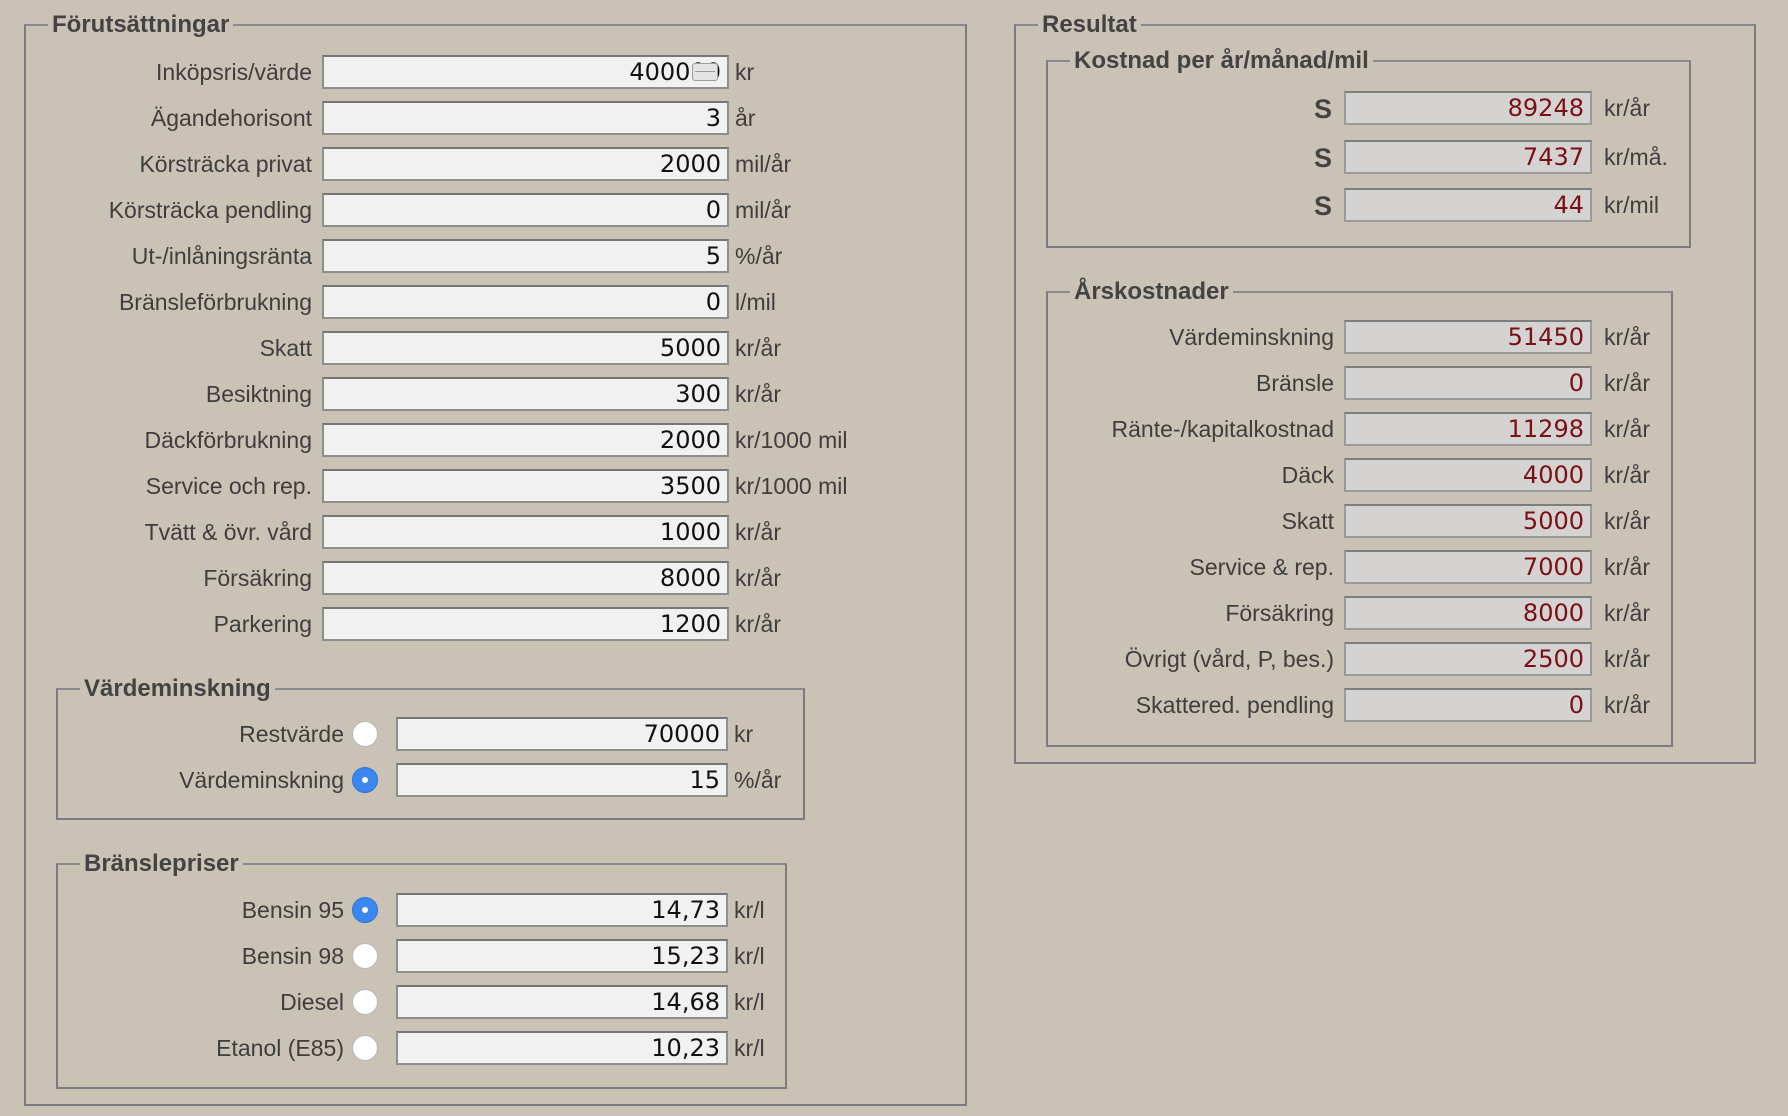 This screenshot has width=1788, height=1116. I want to click on unit-vardeminskning: %/år, so click(758, 780).